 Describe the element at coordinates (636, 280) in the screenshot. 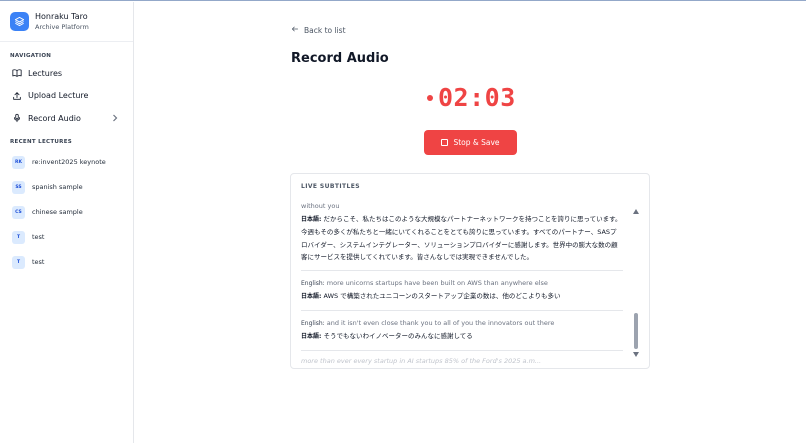

I see `subtitles-scrollbar` at that location.